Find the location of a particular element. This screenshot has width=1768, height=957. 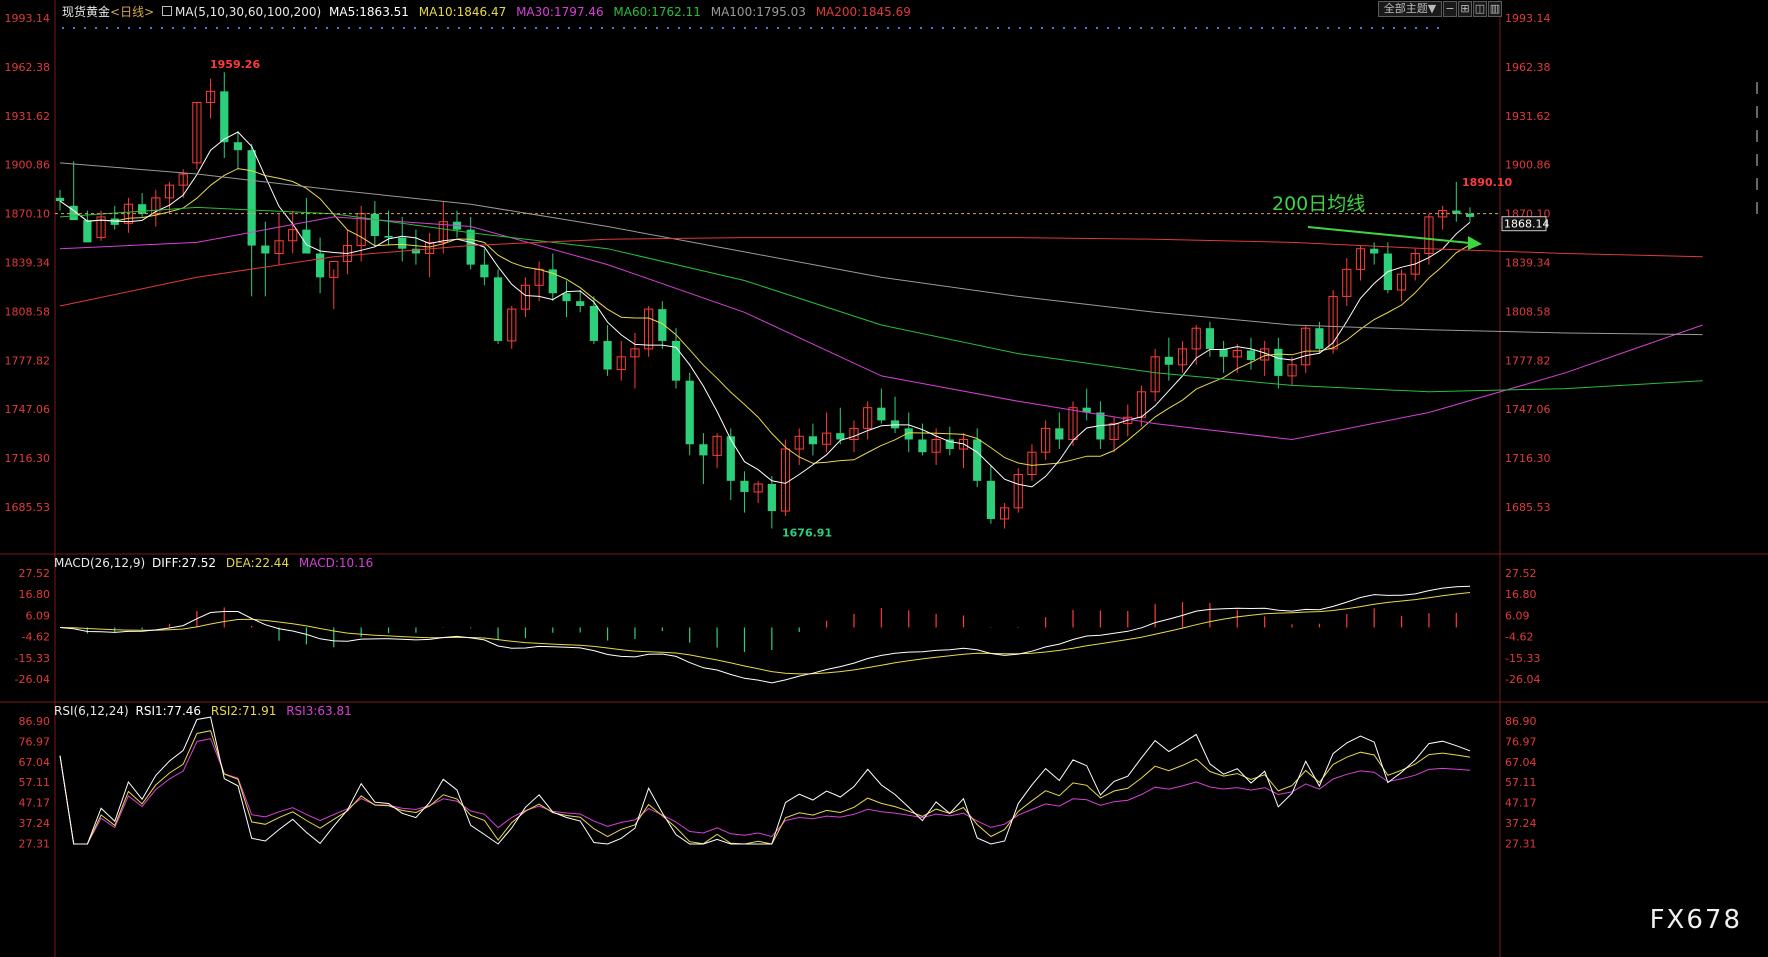

ma5-label: MA5:1863.51 is located at coordinates (369, 12).